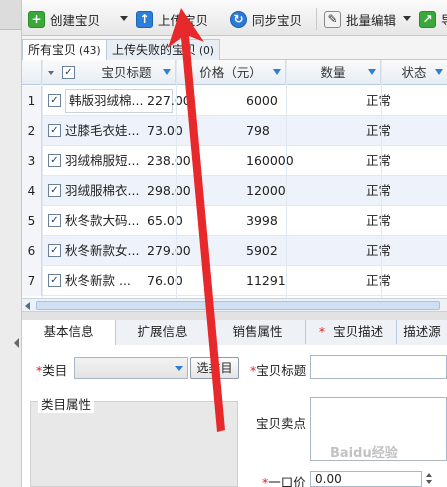 The image size is (447, 487). Describe the element at coordinates (214, 368) in the screenshot. I see `pick-category-button: 选类目` at that location.